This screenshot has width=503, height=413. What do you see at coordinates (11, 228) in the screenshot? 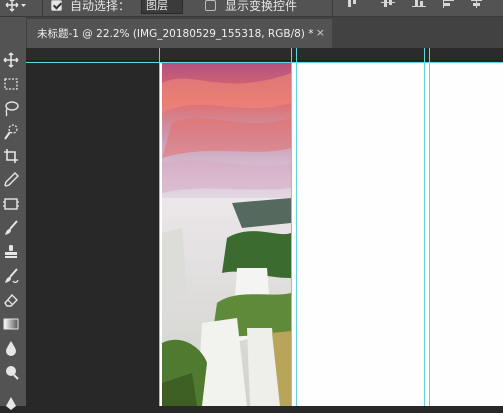
I see `brush-tool-icon` at bounding box center [11, 228].